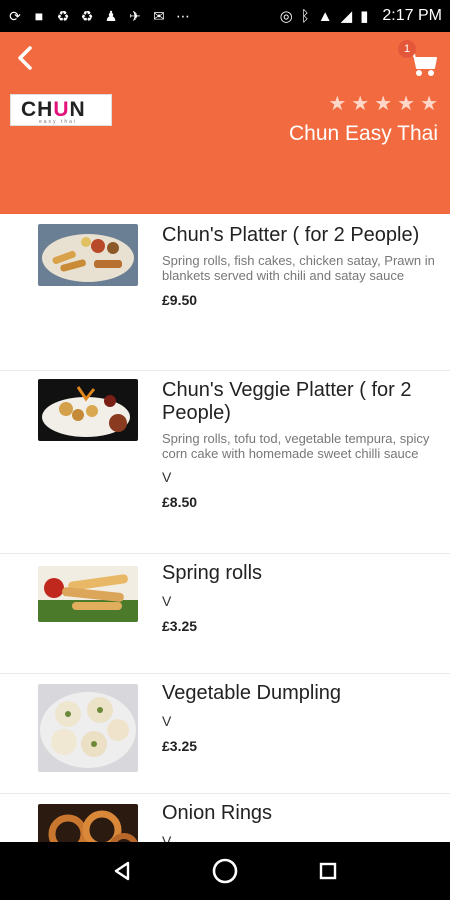 This screenshot has height=900, width=450. I want to click on status-bar: ⟳ ■ ♻ ♻ ♟ ✈ ✉ ⋯ ◎ ᛒ ▲ ◢ ▮ 2:17 PM, so click(225, 16).